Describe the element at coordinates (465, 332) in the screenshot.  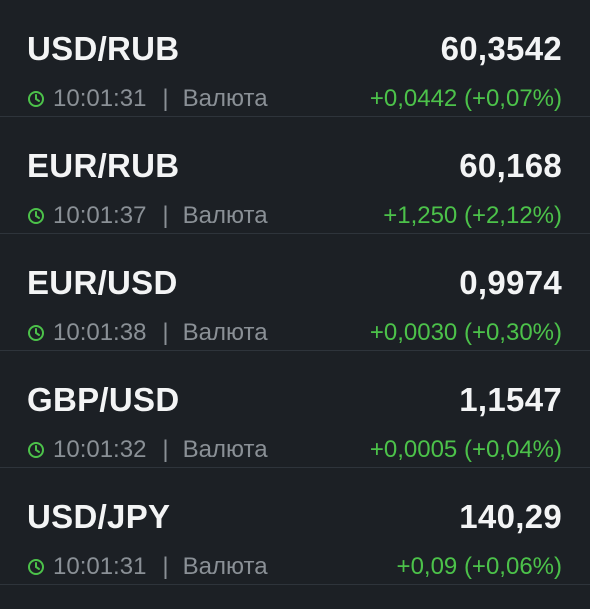
I see `price-change: +0,0030 (+0,30%)` at that location.